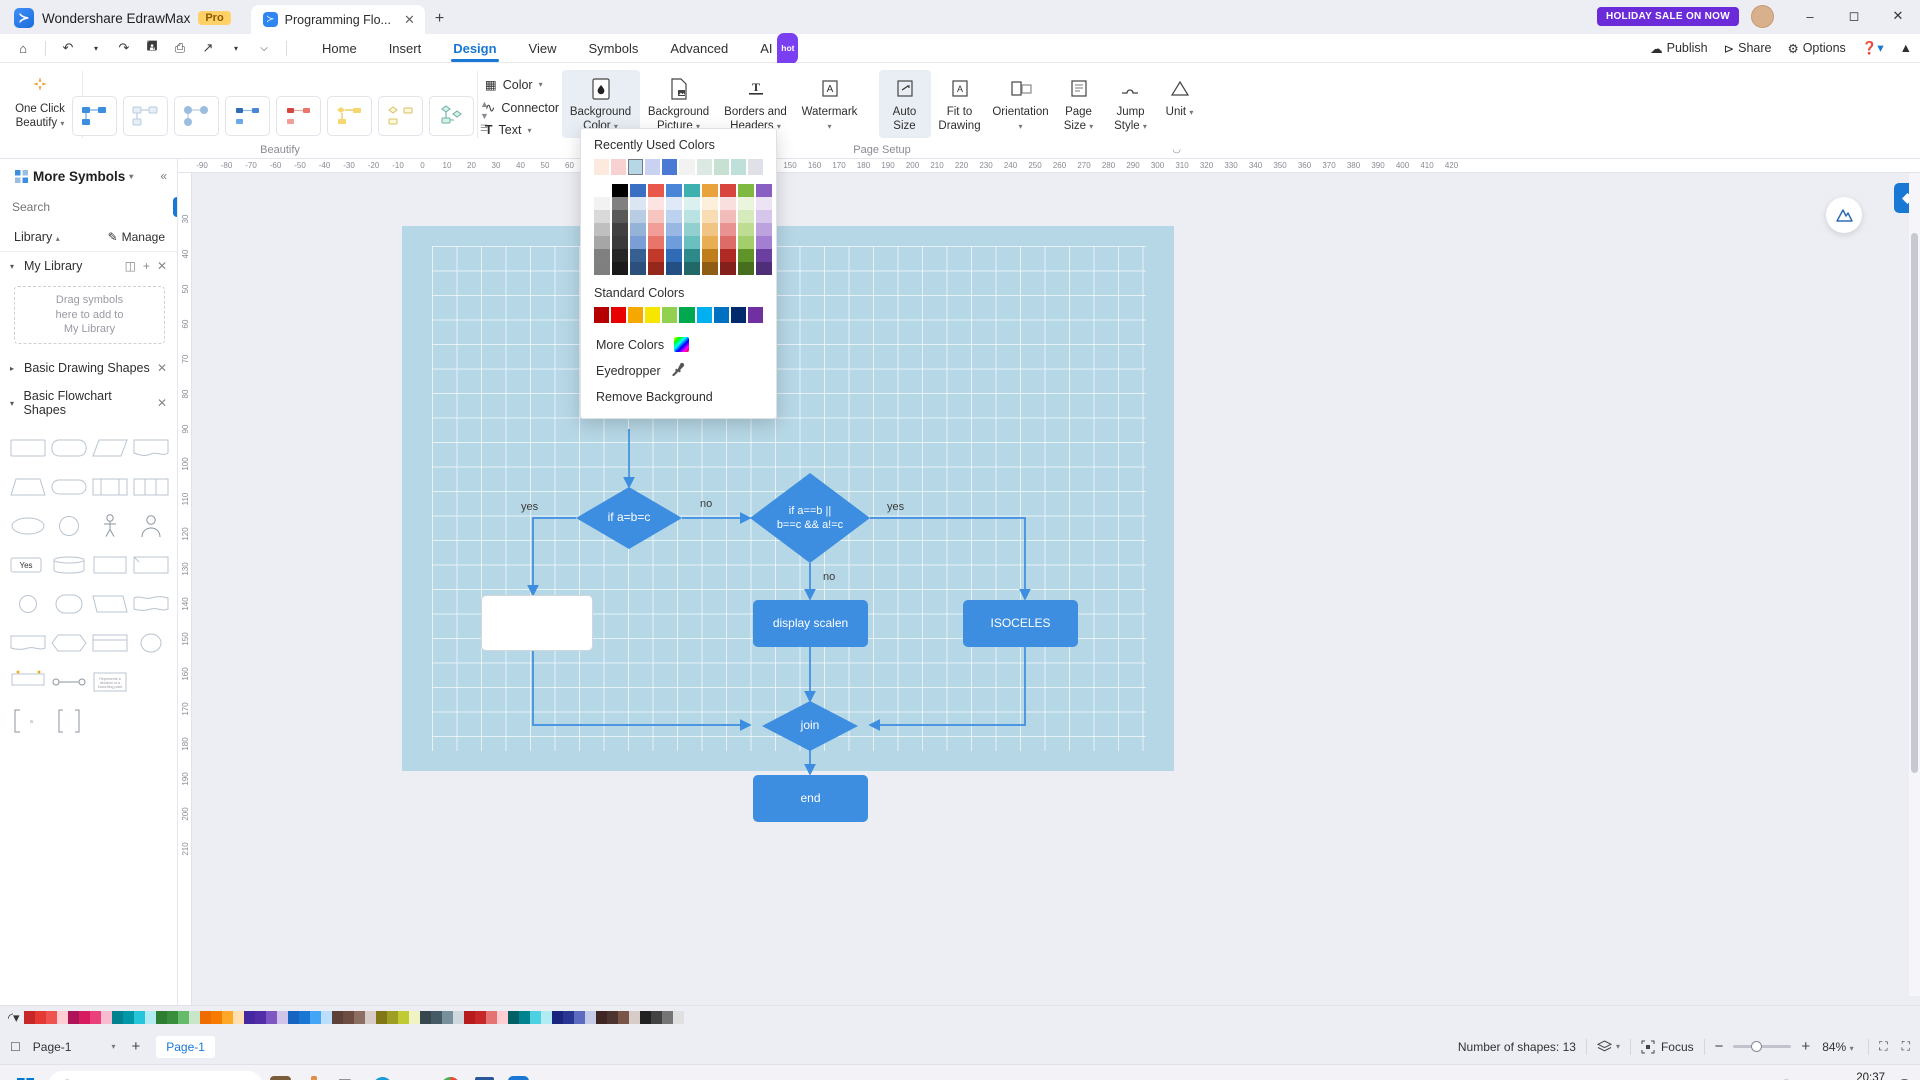 Image resolution: width=1920 pixels, height=1080 pixels. What do you see at coordinates (28, 526) in the screenshot?
I see `shape-ellipse` at bounding box center [28, 526].